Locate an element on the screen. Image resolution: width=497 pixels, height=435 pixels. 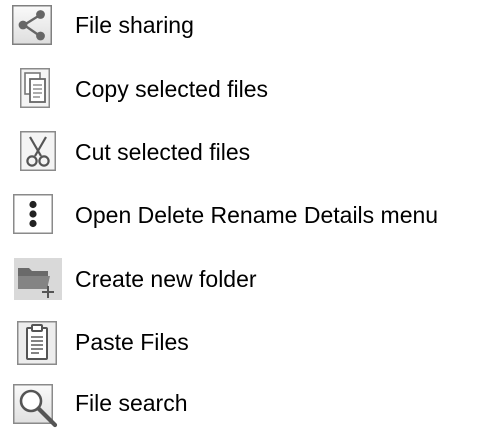
legend-item-copy: Copy selected files is located at coordinates (248, 89).